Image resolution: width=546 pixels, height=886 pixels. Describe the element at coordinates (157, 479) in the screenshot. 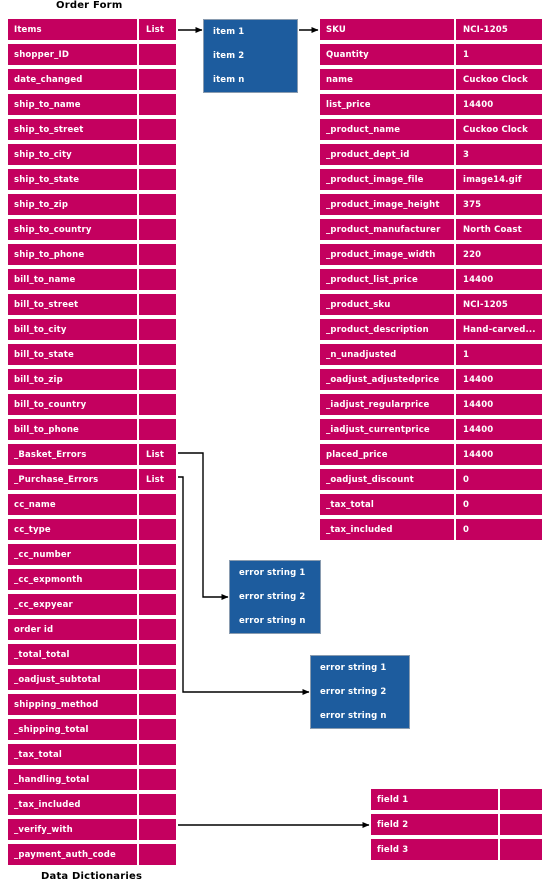

I see `order-form-field-value: List` at that location.